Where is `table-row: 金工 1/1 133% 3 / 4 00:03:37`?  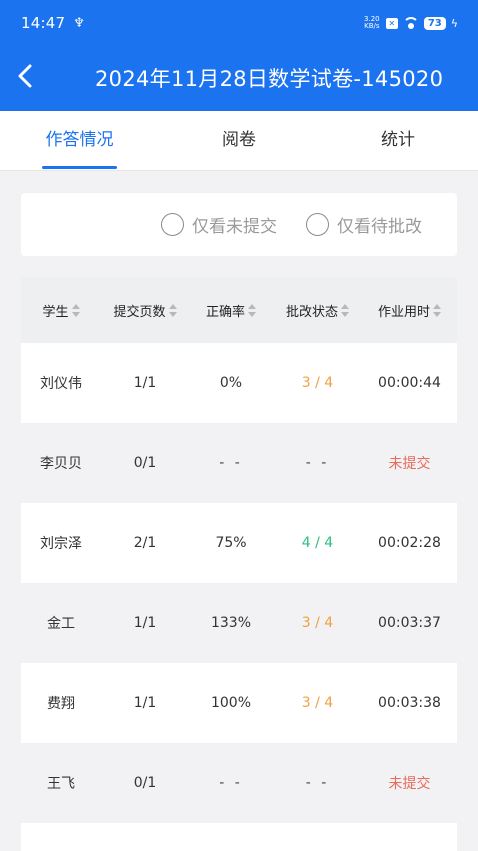
table-row: 金工 1/1 133% 3 / 4 00:03:37 is located at coordinates (239, 623).